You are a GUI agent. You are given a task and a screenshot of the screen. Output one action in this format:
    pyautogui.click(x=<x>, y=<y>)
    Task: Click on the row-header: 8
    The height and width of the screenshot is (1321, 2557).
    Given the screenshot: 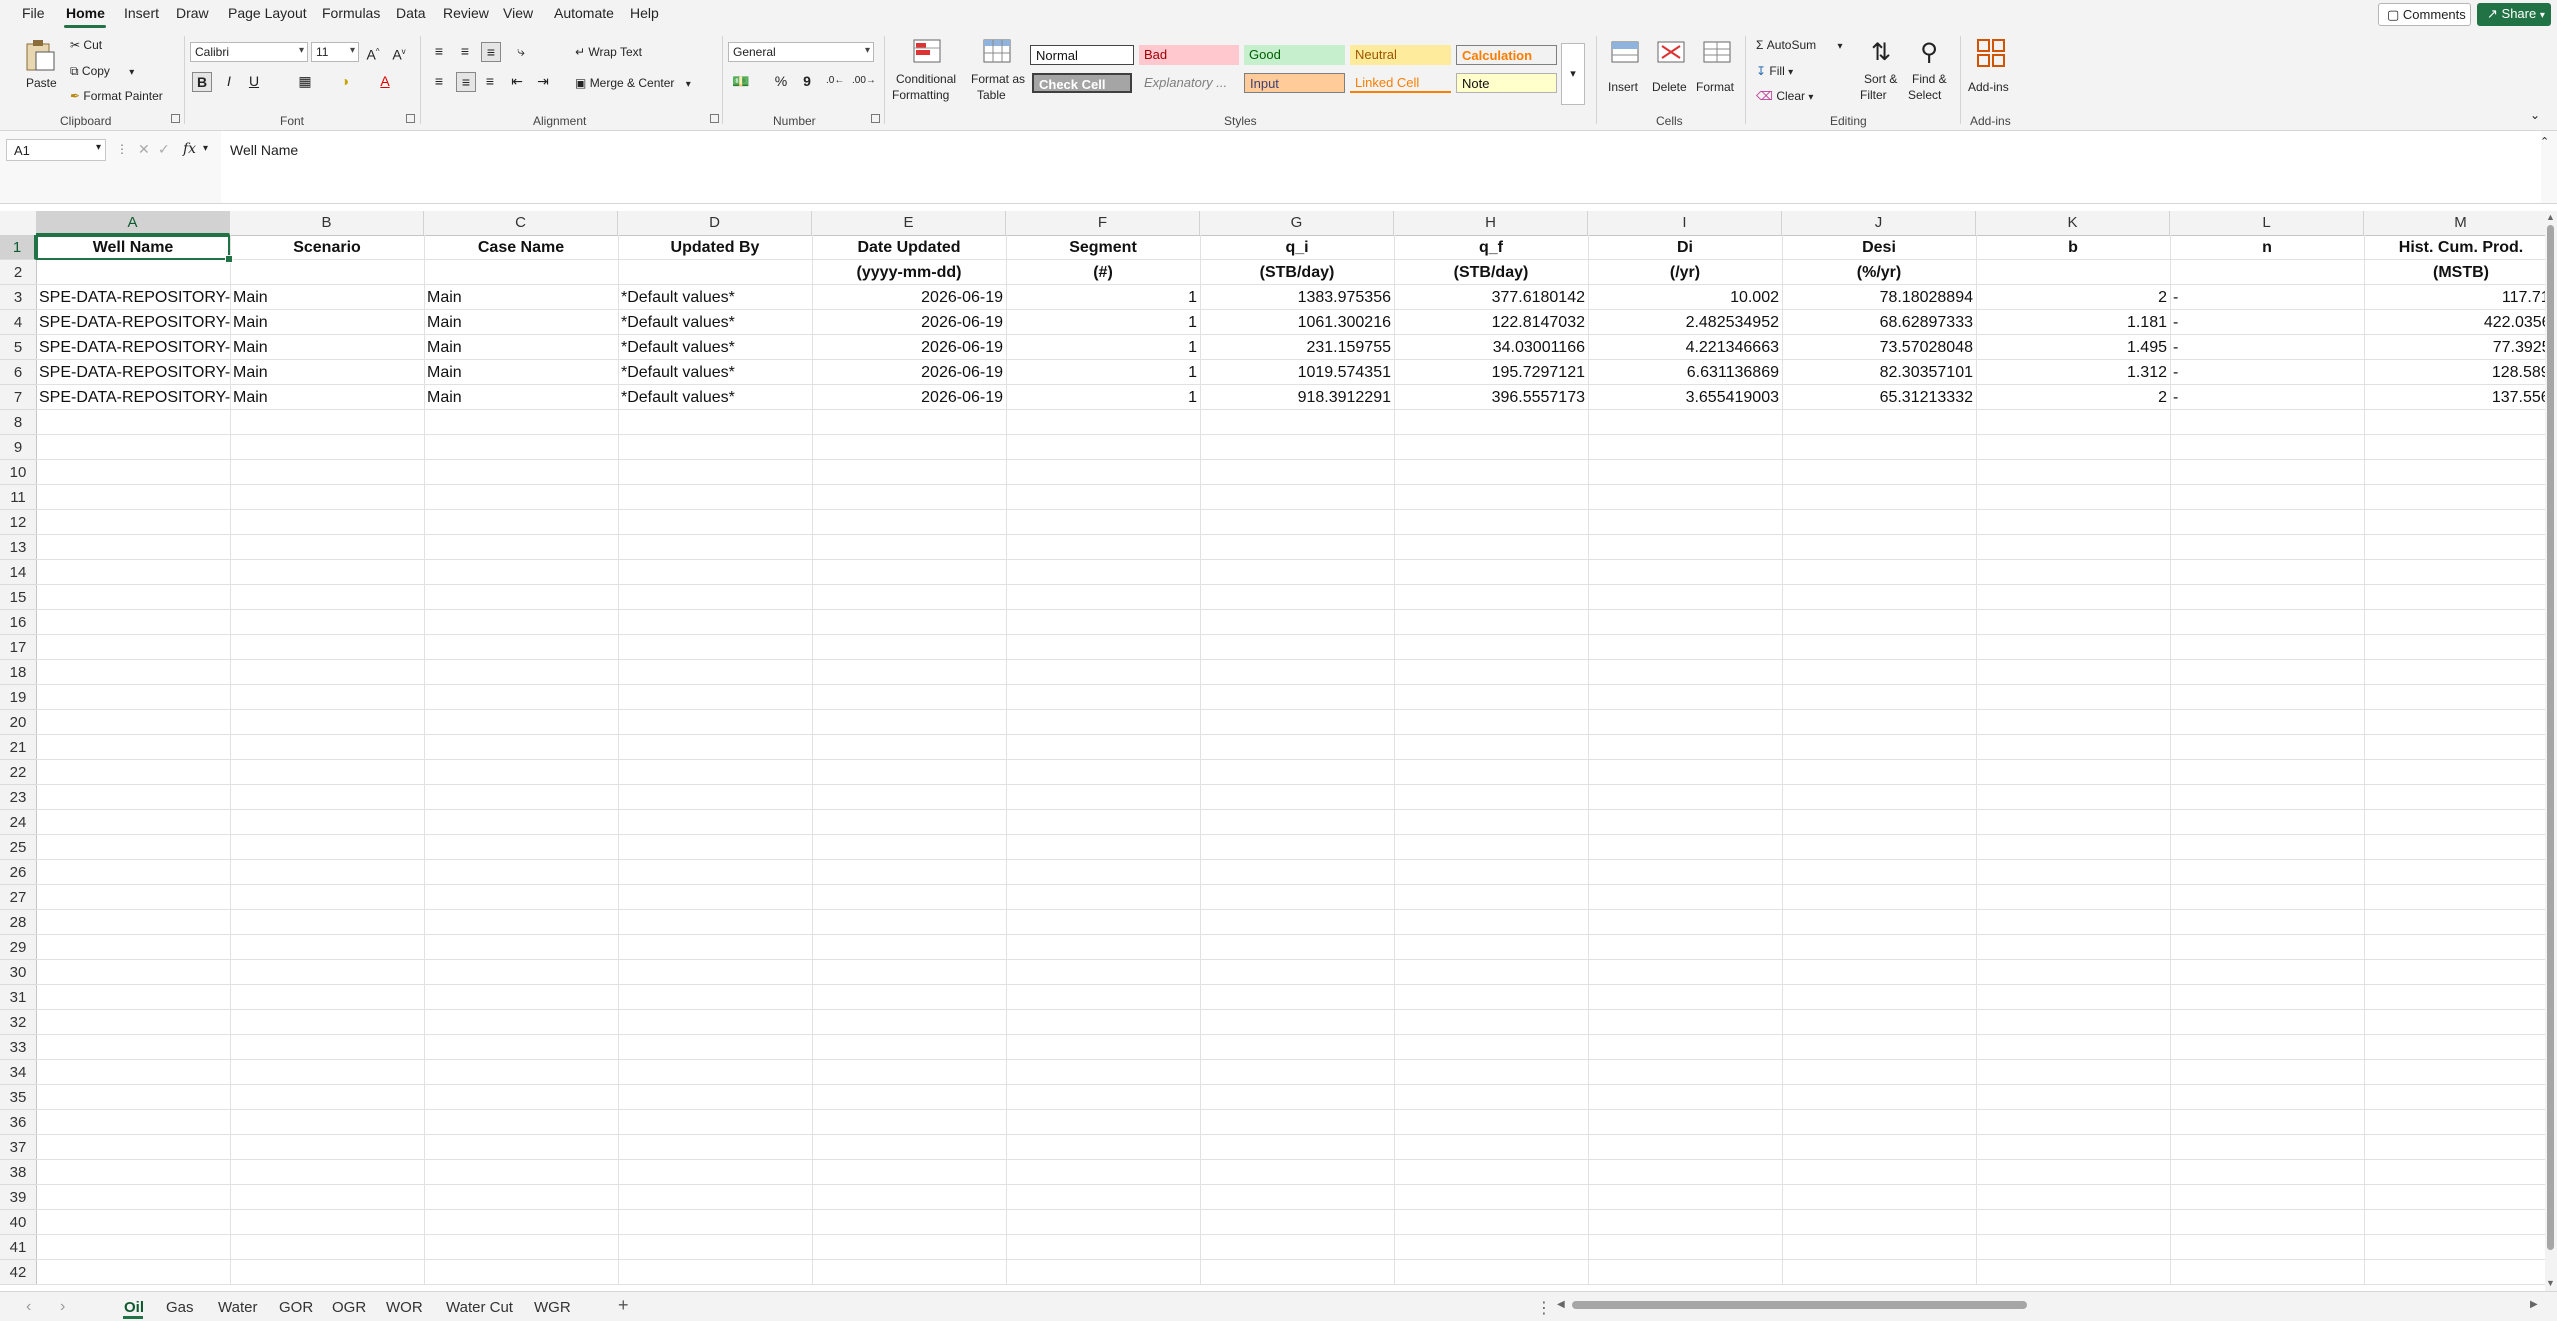 What is the action you would take?
    pyautogui.click(x=18, y=422)
    